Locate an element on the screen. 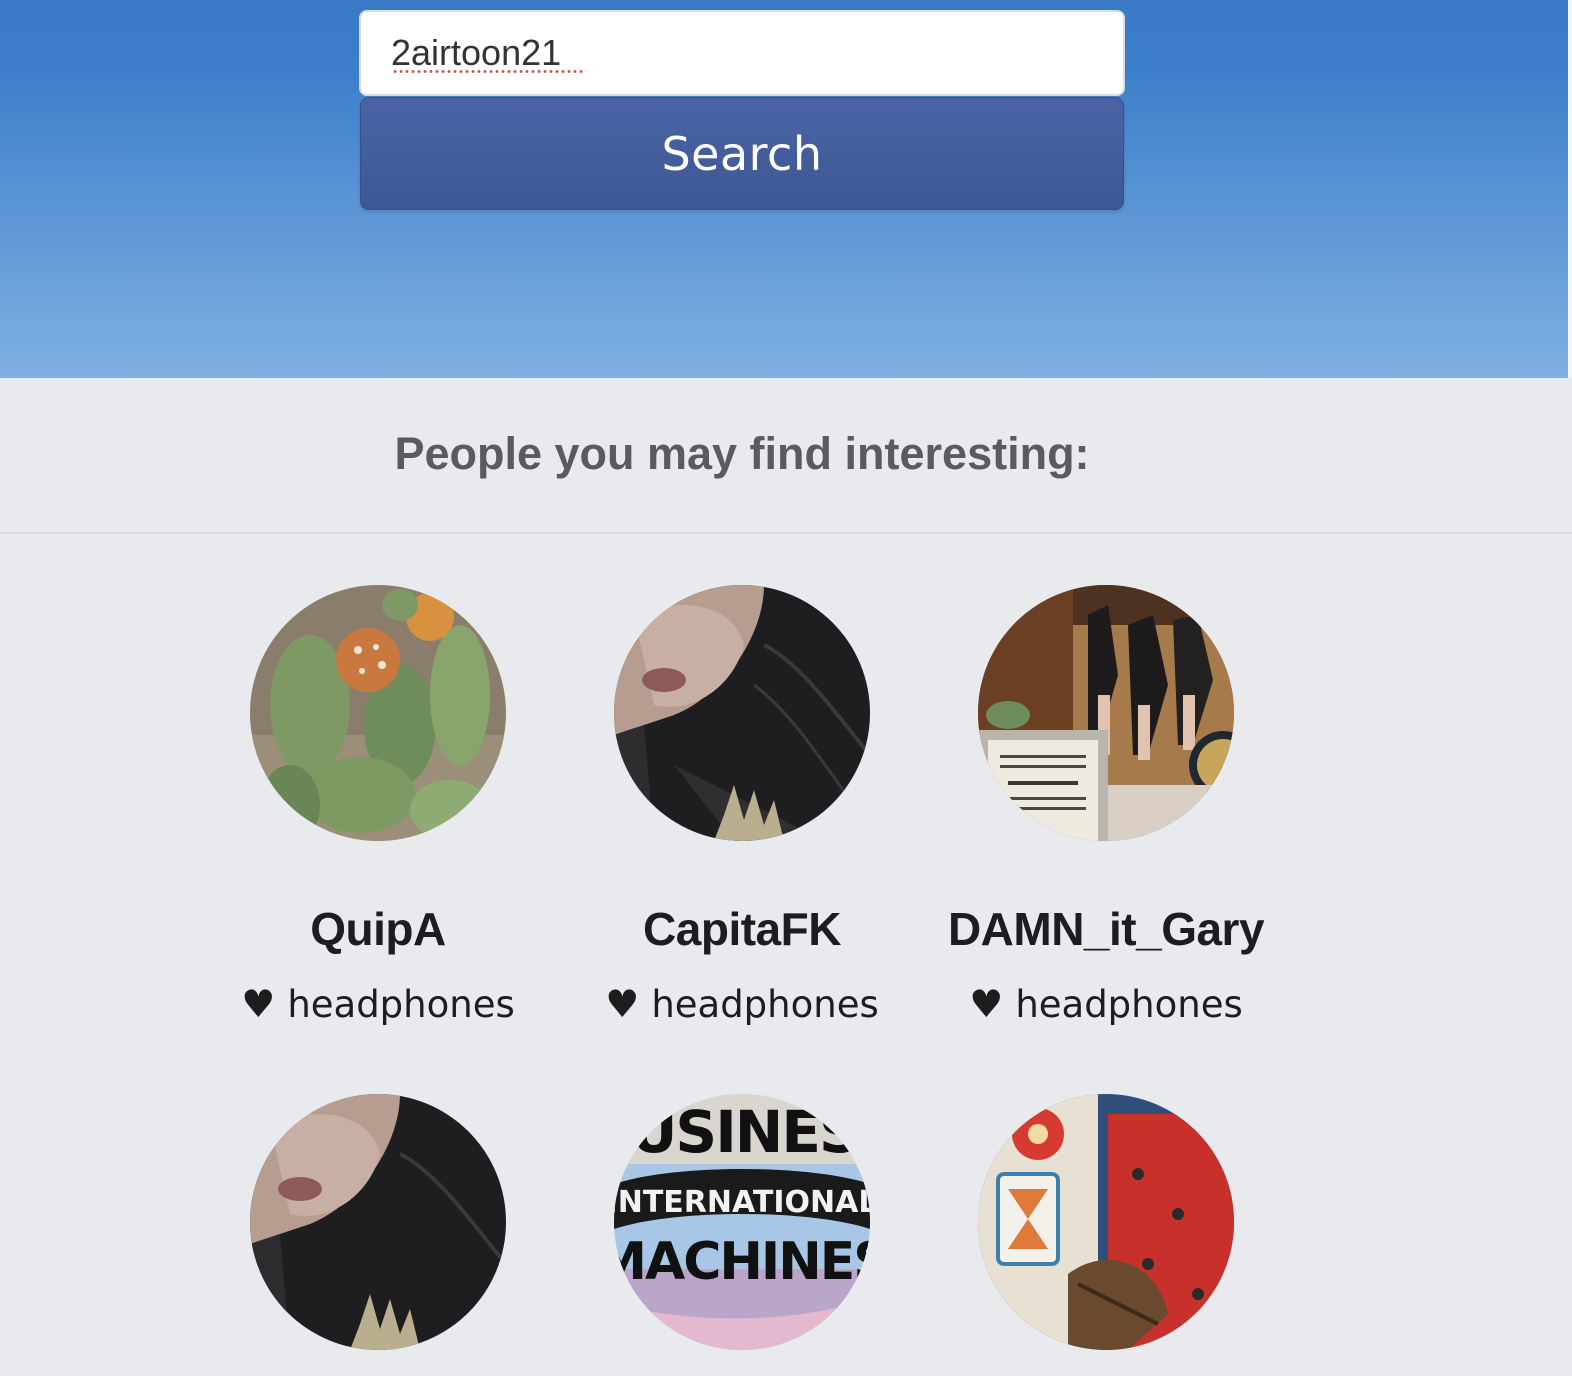 The height and width of the screenshot is (1376, 1572). svg-text: INTERNATIONAL is located at coordinates (742, 1202).